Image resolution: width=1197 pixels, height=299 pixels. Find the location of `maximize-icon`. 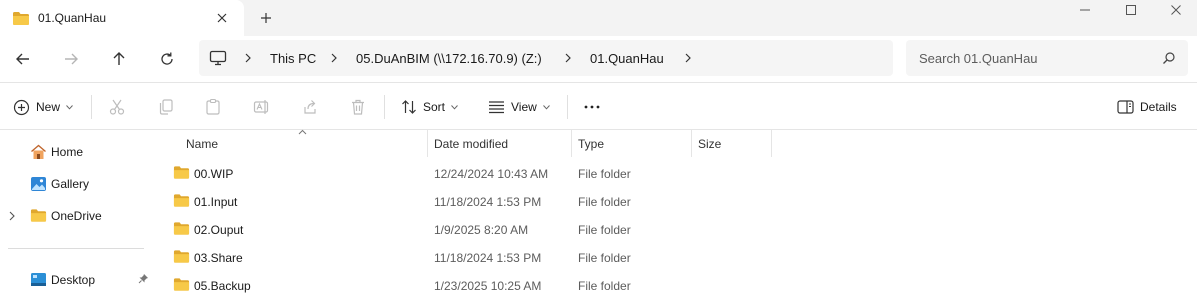

maximize-icon is located at coordinates (1131, 10).